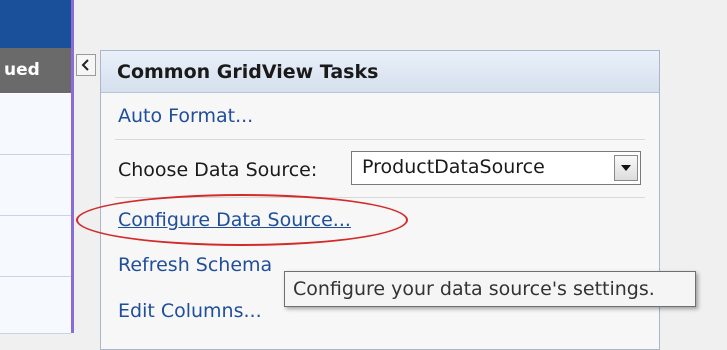  I want to click on separator, so click(380, 139).